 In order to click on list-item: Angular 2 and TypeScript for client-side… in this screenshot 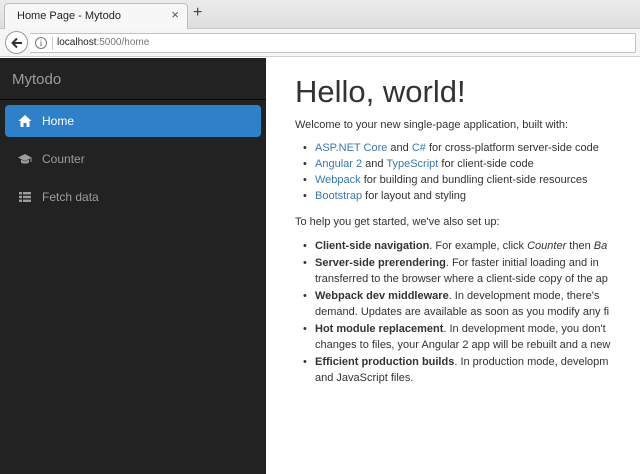, I will do `click(451, 164)`.